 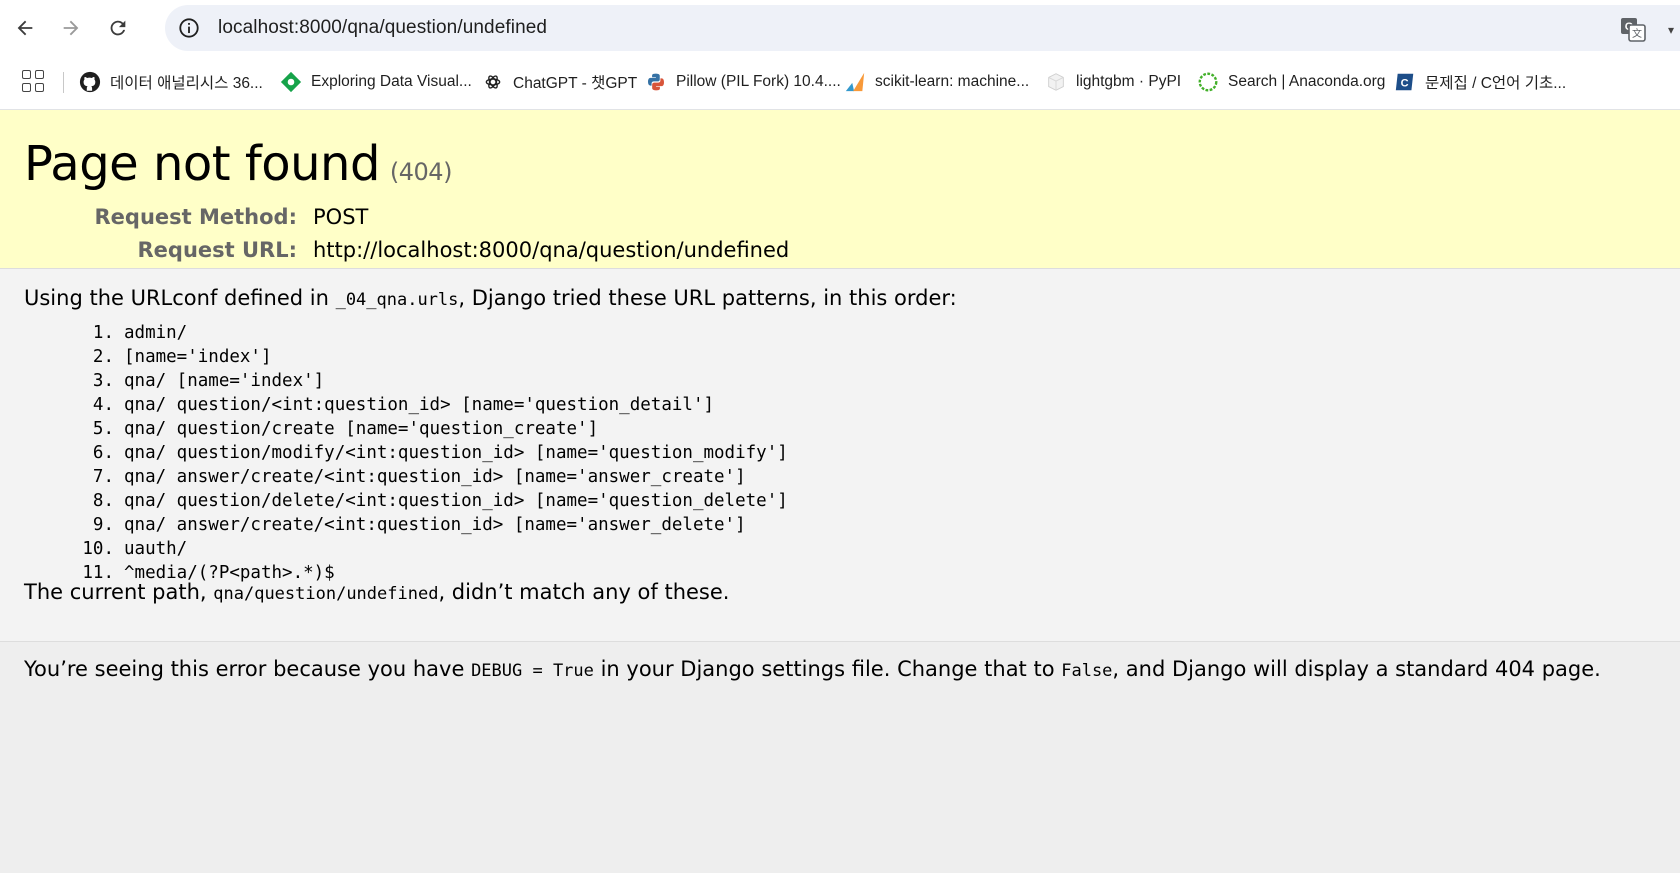 I want to click on anaconda-icon, so click(x=1208, y=82).